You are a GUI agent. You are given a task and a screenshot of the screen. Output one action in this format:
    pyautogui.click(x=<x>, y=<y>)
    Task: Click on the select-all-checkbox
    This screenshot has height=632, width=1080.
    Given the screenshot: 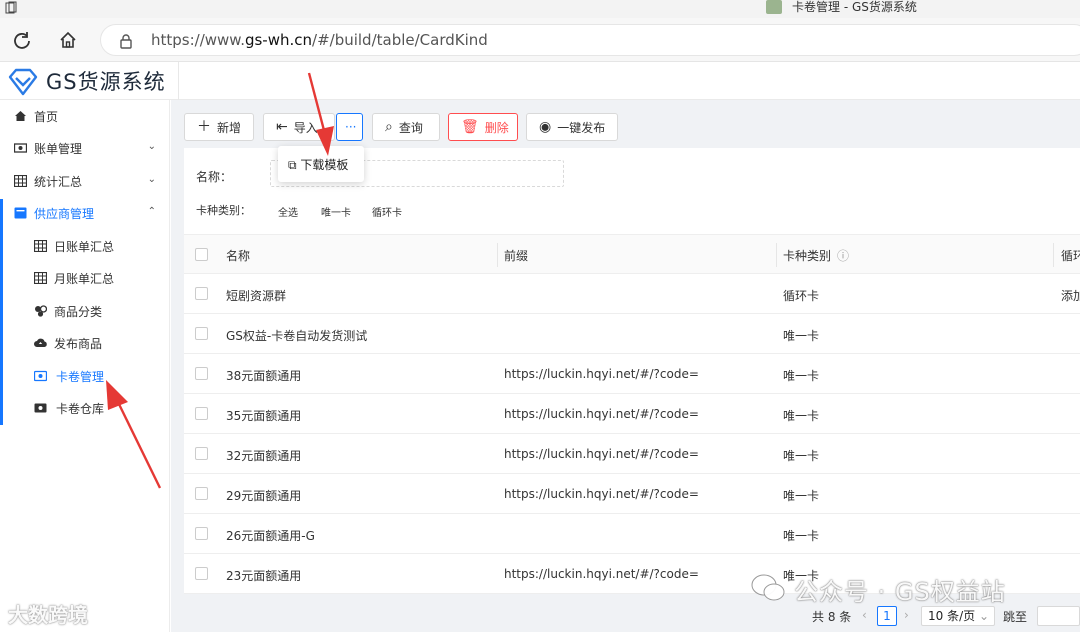 What is the action you would take?
    pyautogui.click(x=201, y=254)
    